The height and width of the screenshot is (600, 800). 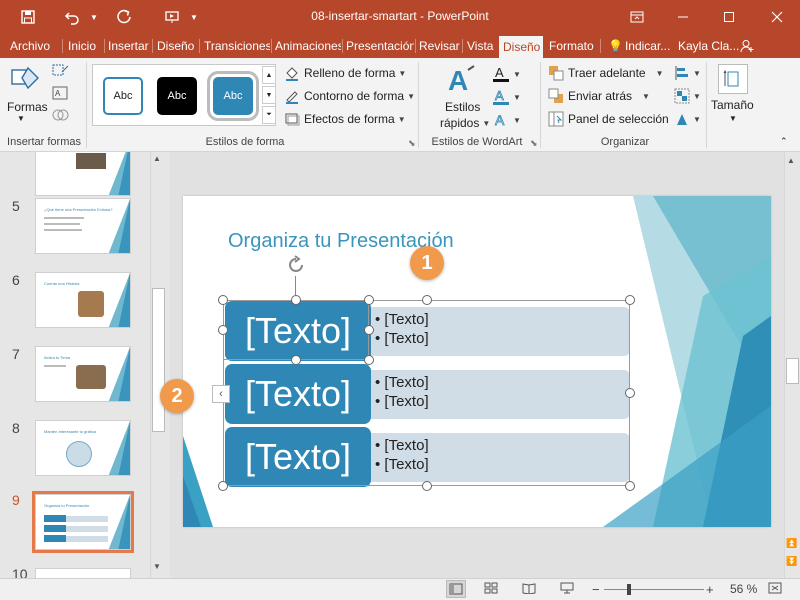 What do you see at coordinates (158, 360) in the screenshot?
I see `thumbnail-scroll-thumb` at bounding box center [158, 360].